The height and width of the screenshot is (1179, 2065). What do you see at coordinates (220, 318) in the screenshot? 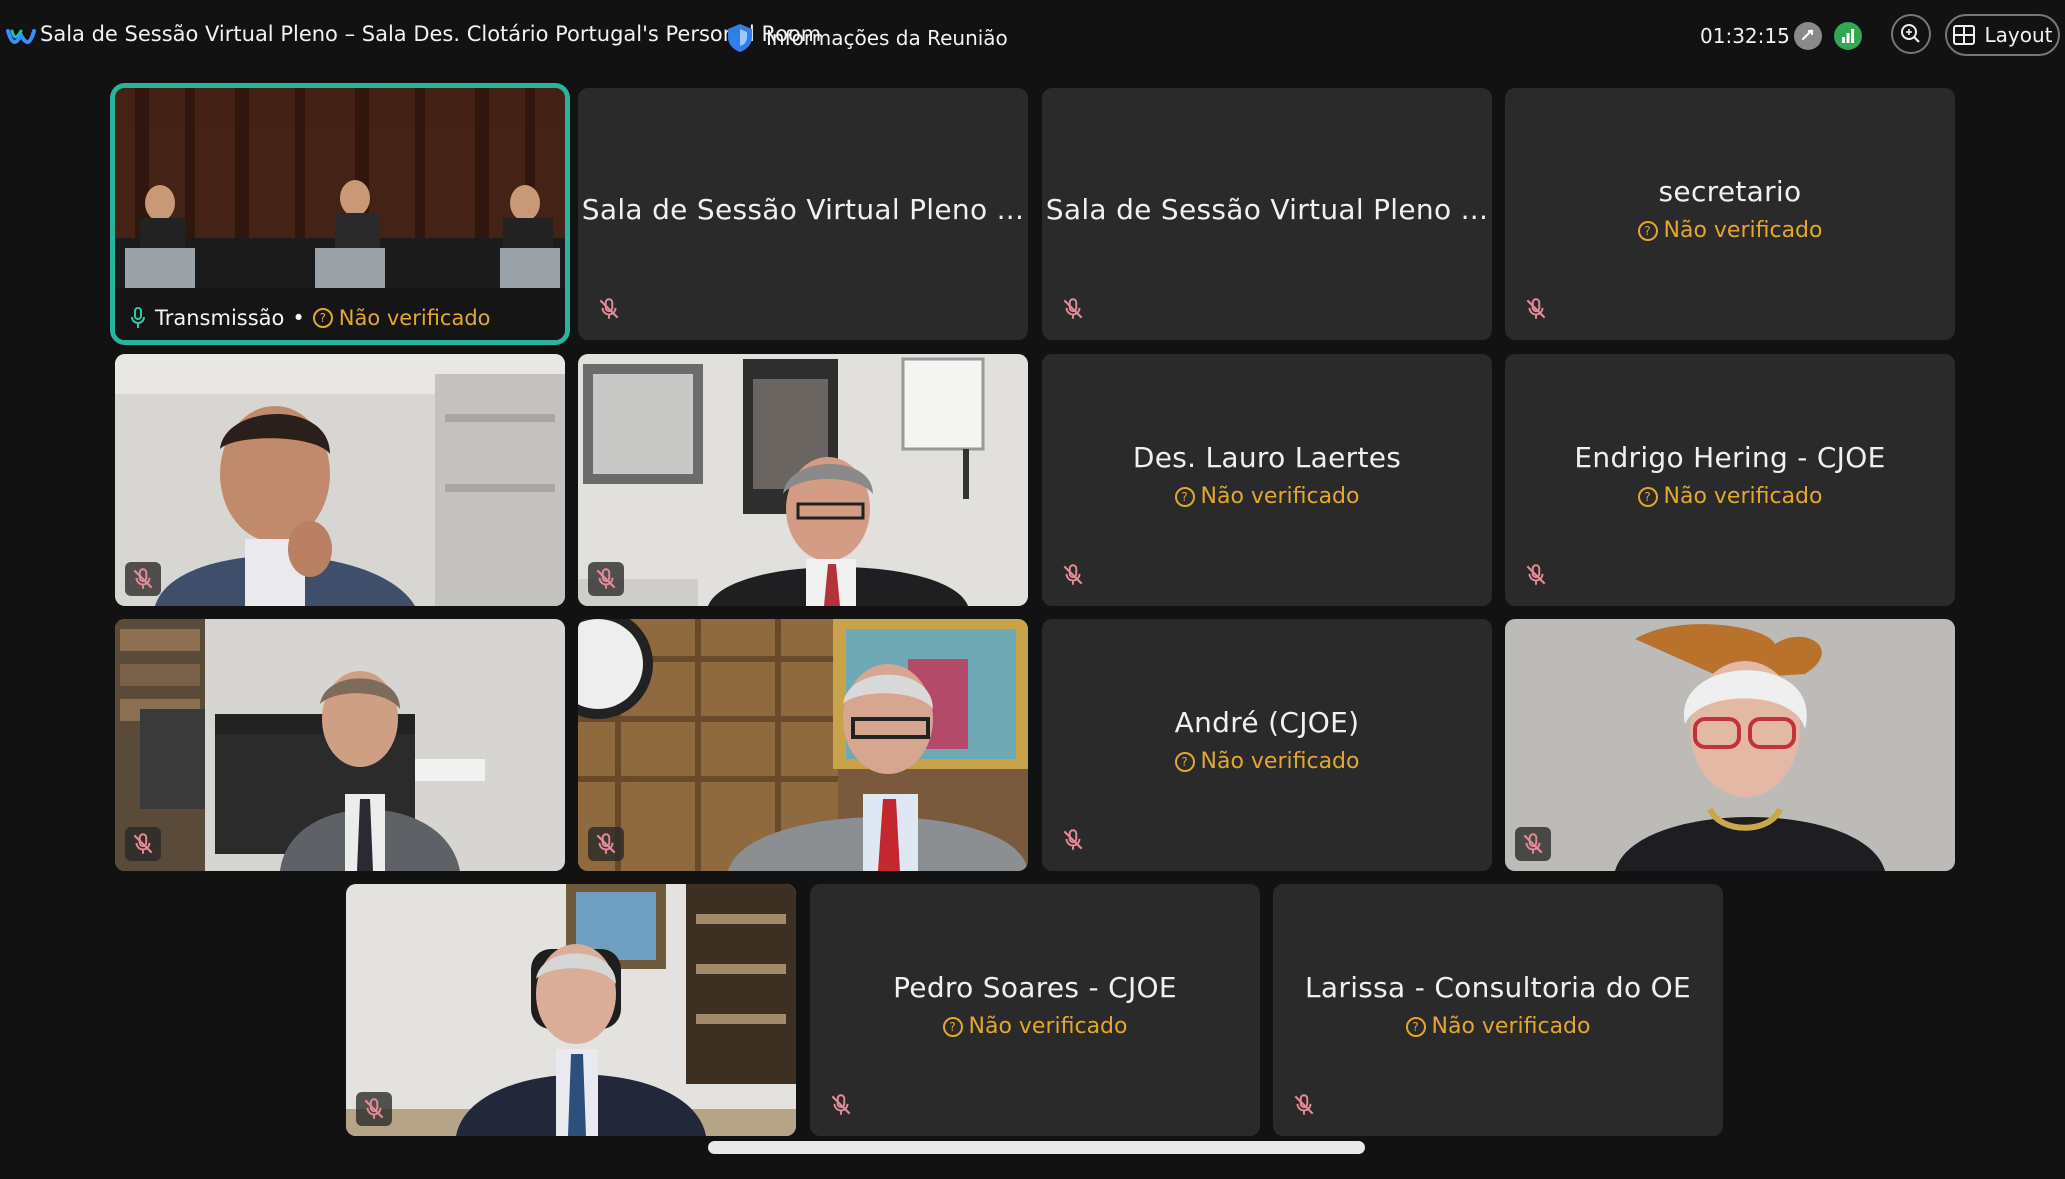
I see `participant-name: Transmissão` at bounding box center [220, 318].